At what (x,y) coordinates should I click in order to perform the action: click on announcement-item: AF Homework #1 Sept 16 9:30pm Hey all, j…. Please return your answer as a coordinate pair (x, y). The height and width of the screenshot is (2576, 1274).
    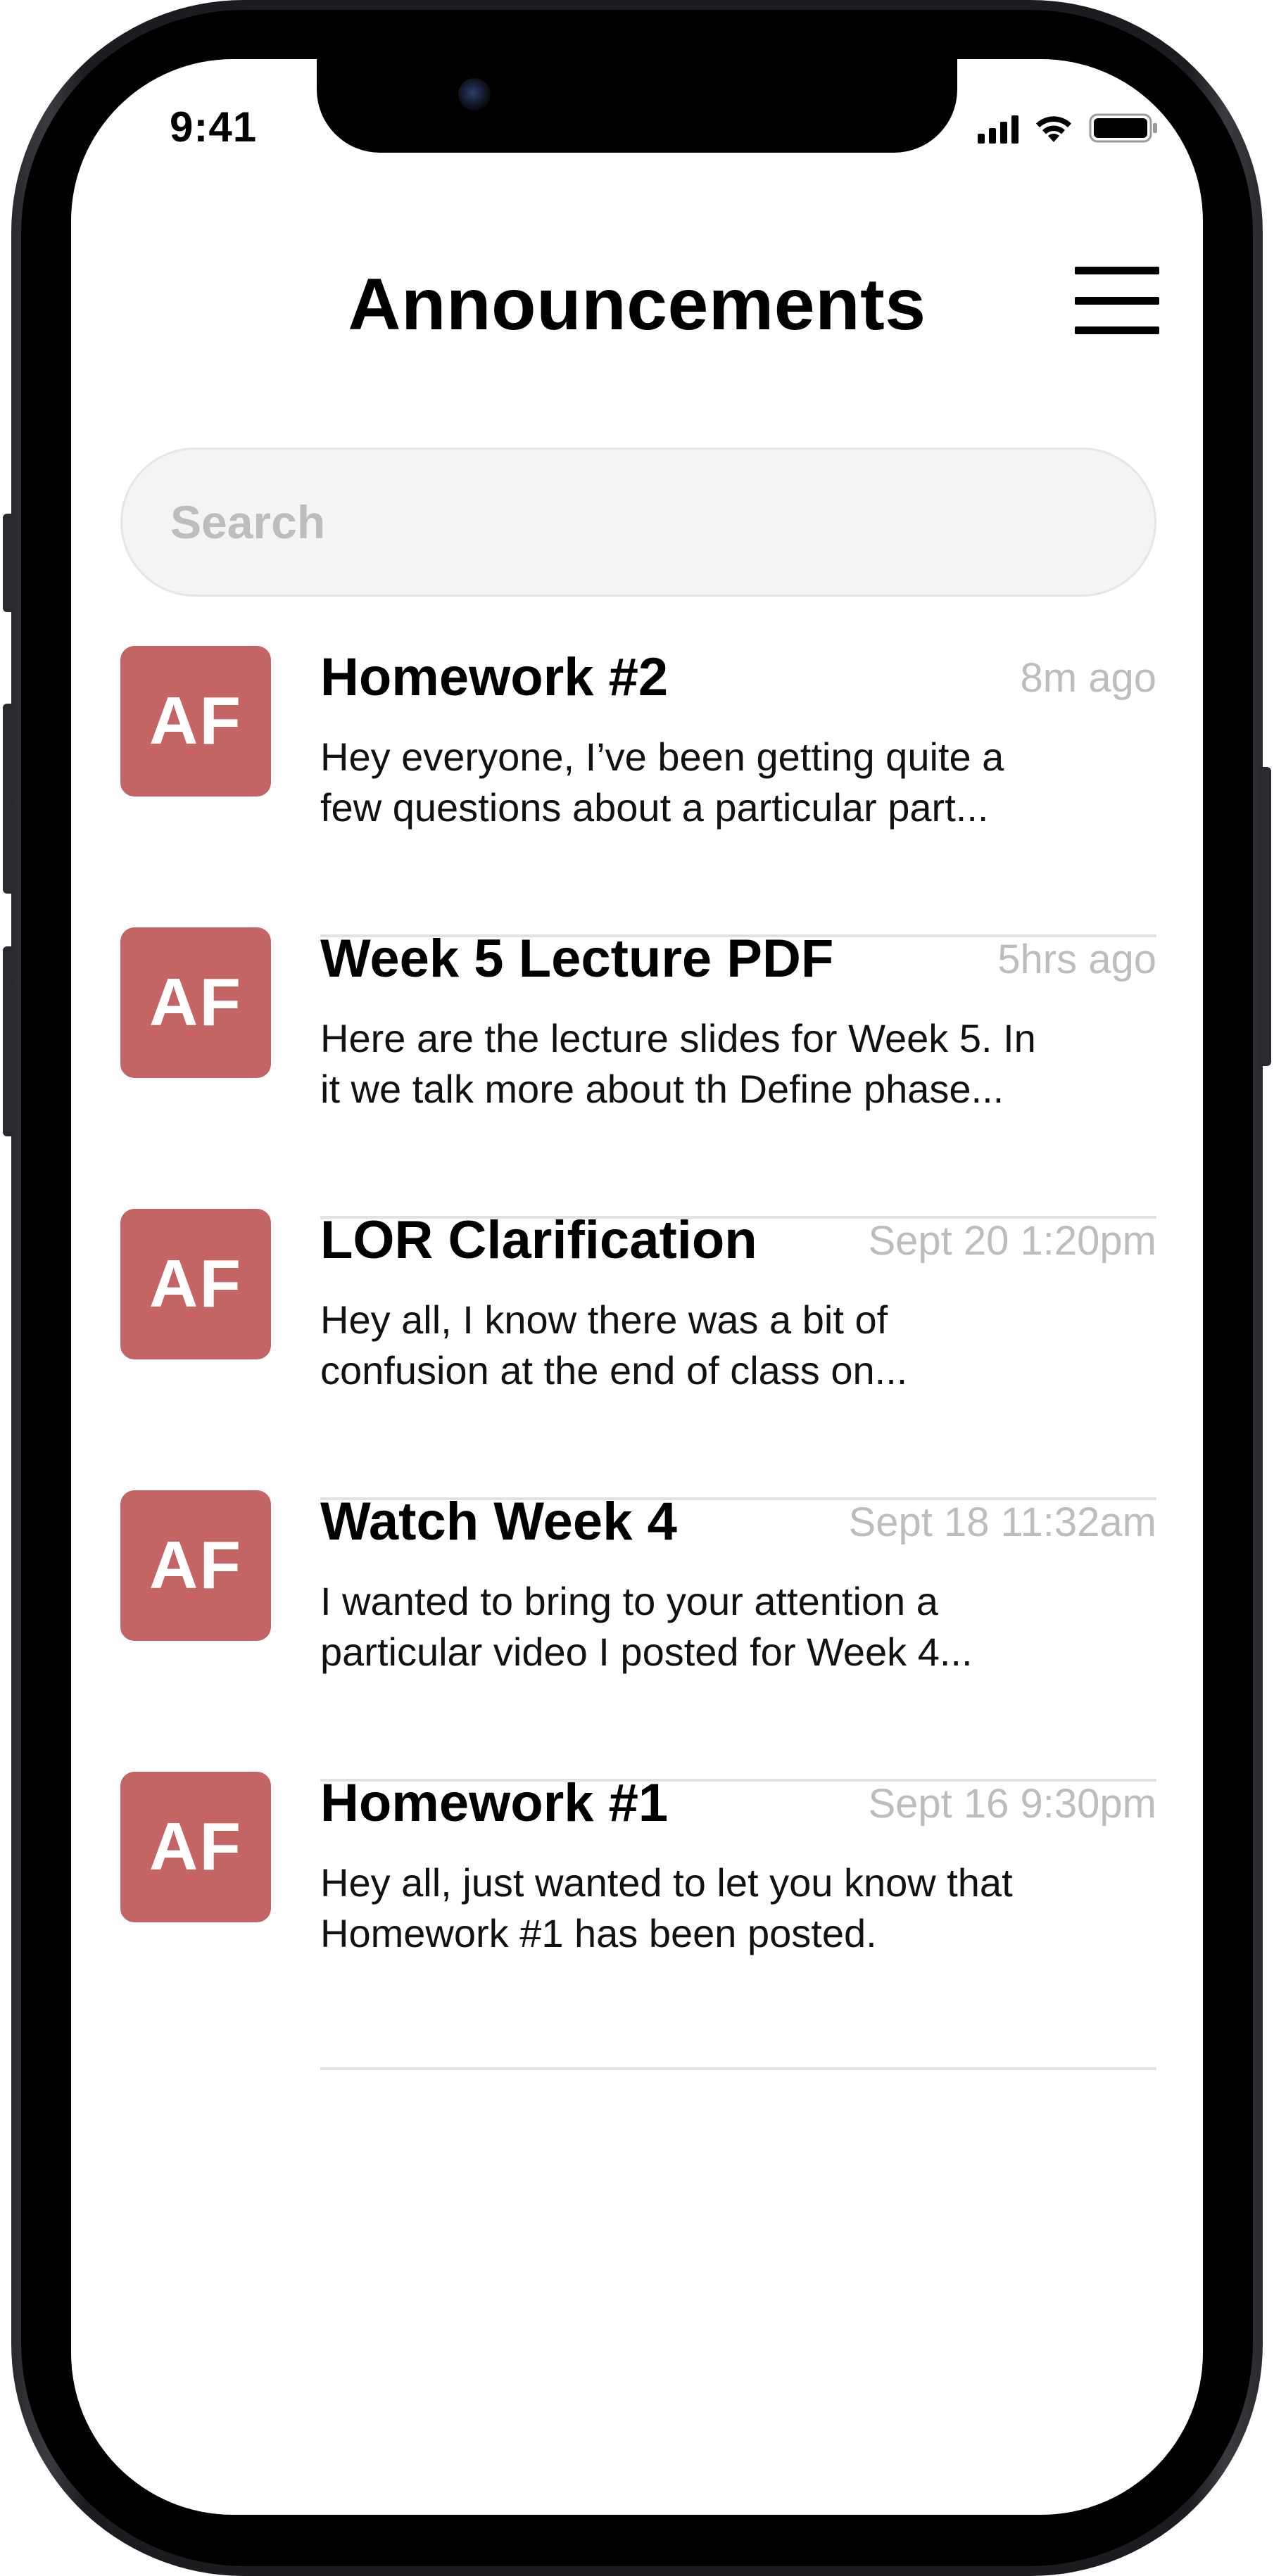
    Looking at the image, I should click on (637, 1921).